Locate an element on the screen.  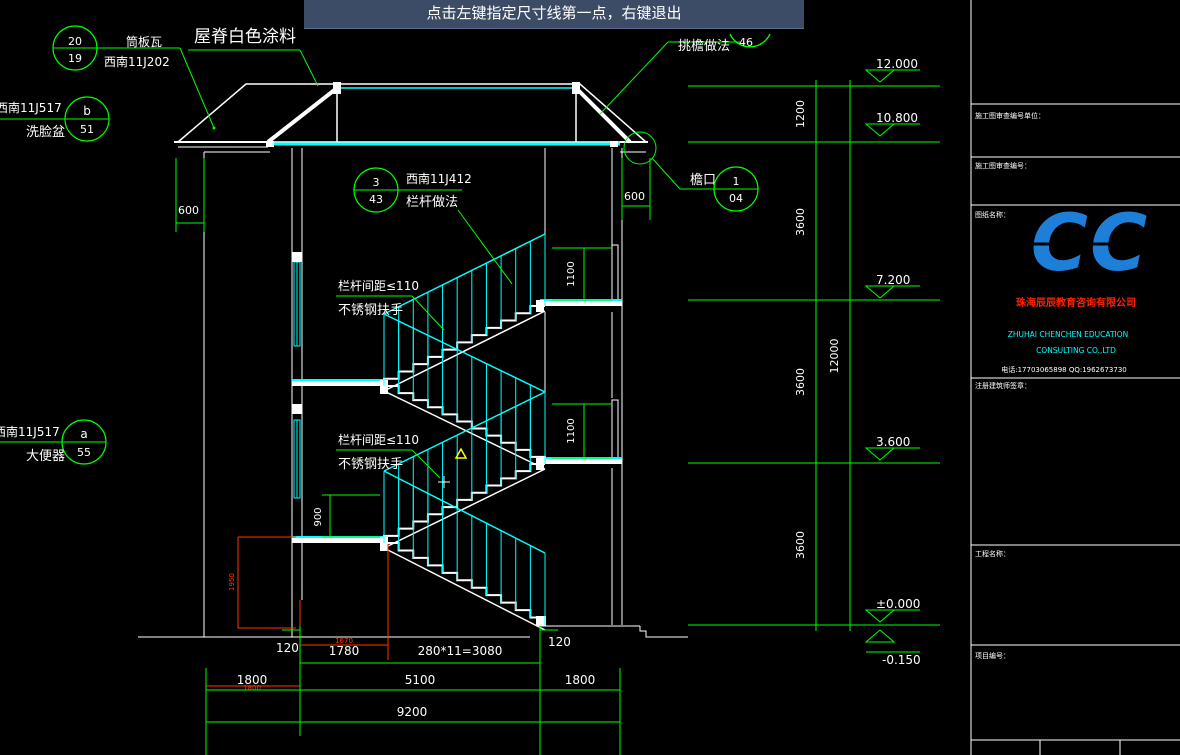
title-row-2: 施工图审查编号： is located at coordinates (1003, 165).